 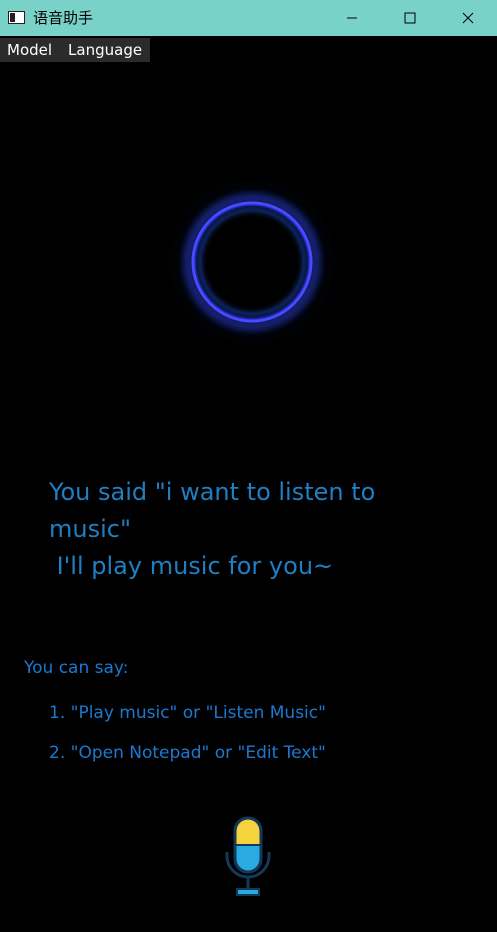 What do you see at coordinates (252, 262) in the screenshot?
I see `voice-visualizer` at bounding box center [252, 262].